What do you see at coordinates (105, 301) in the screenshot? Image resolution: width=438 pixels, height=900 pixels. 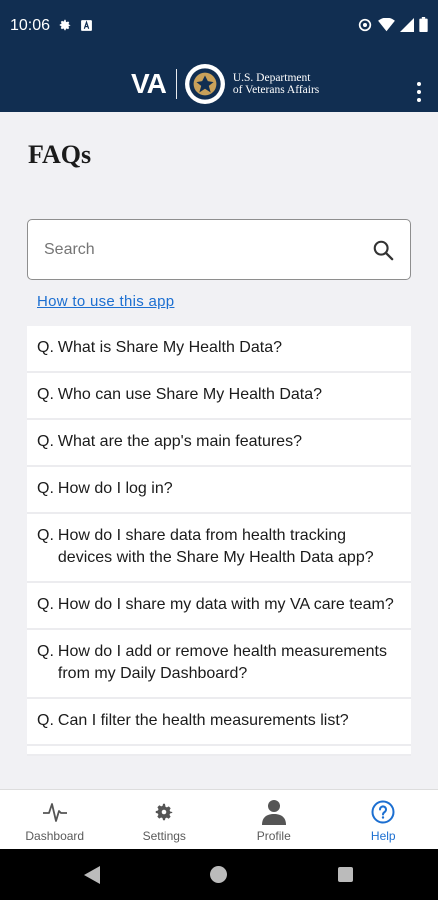 I see `how-to-use-link: How to use this app` at bounding box center [105, 301].